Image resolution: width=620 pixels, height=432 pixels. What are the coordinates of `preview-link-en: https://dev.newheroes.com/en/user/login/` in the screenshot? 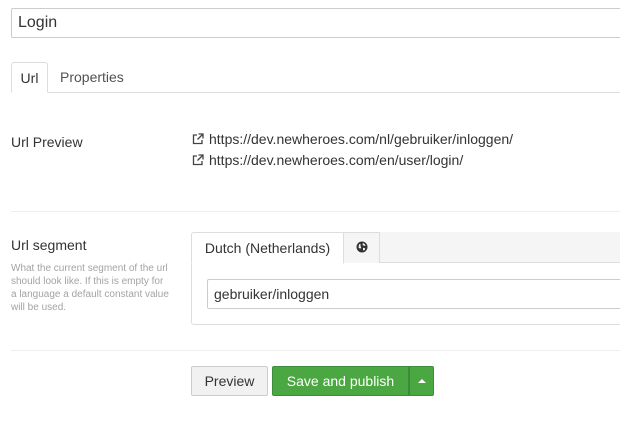 It's located at (327, 160).